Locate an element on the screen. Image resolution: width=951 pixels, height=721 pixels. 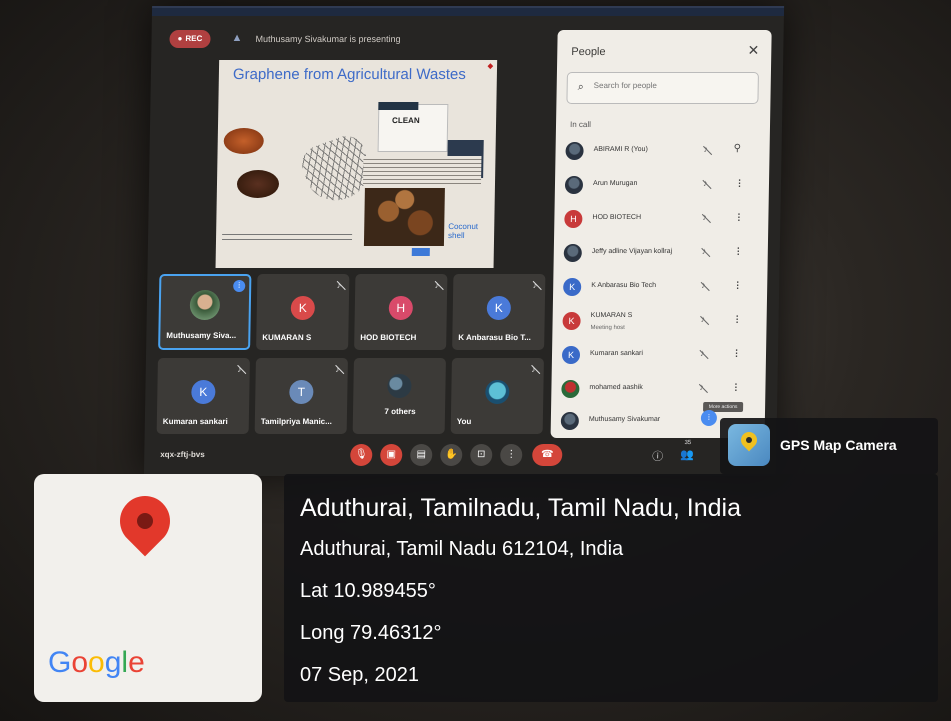
present-icon: ⊡ is located at coordinates (481, 454).